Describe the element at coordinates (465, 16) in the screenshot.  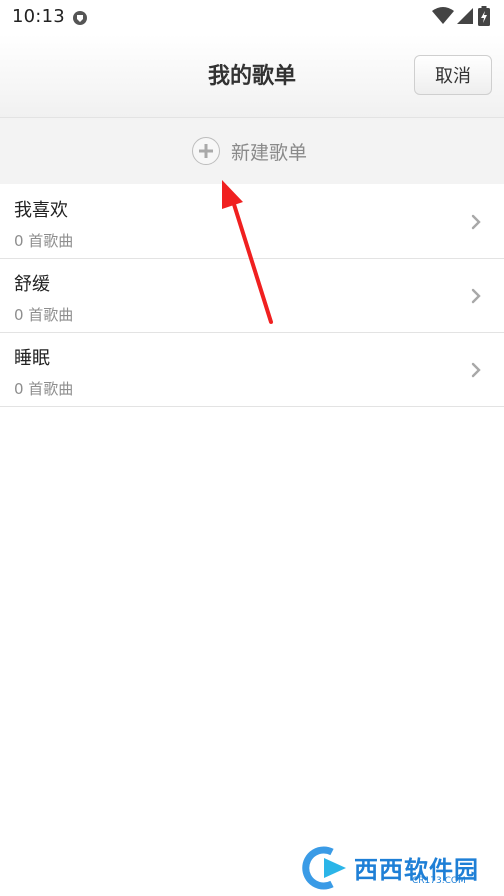
I see `signal-icon` at that location.